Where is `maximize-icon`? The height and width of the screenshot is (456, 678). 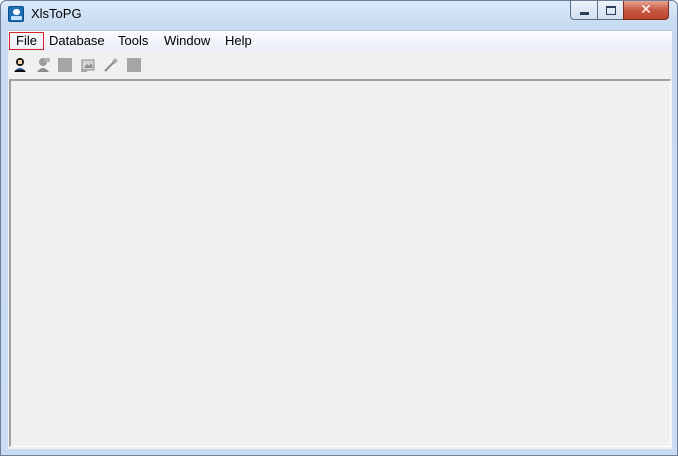
maximize-icon is located at coordinates (610, 10).